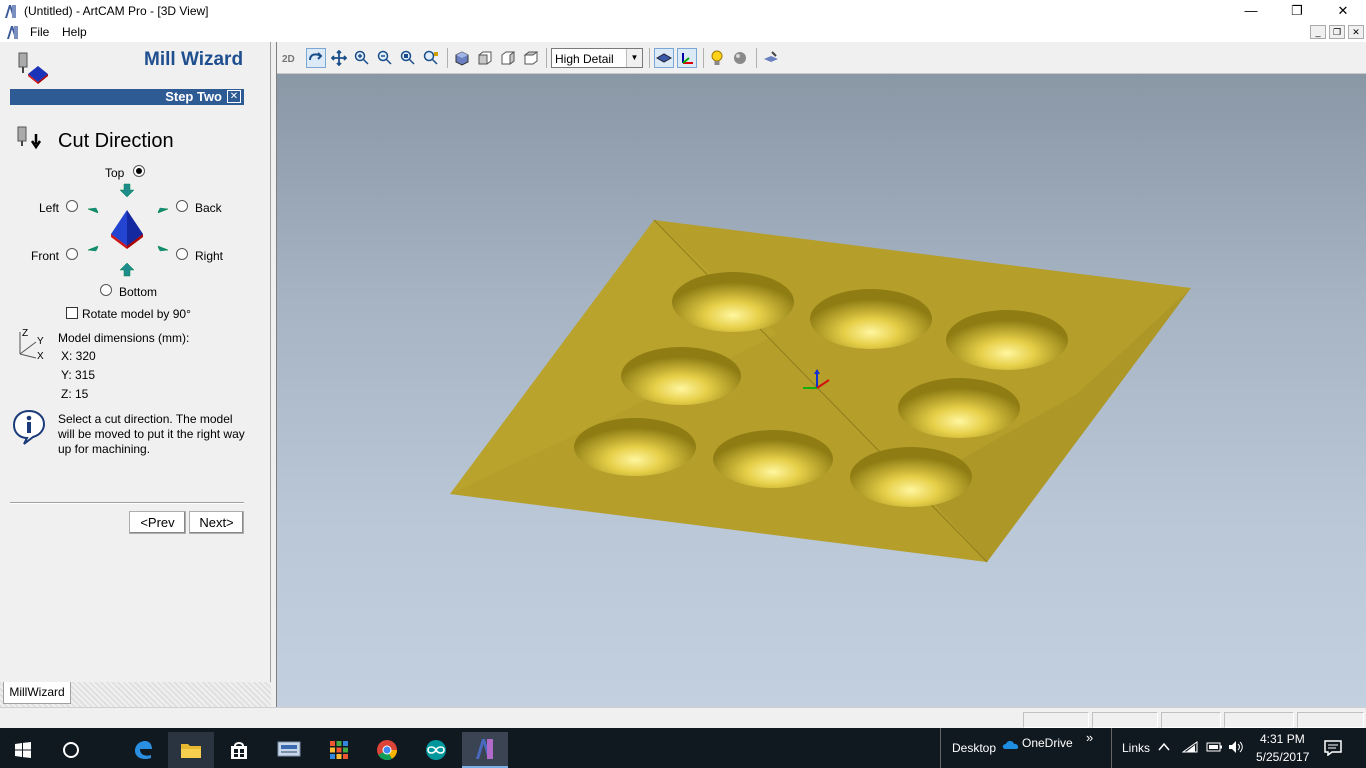 Image resolution: width=1366 pixels, height=768 pixels. What do you see at coordinates (664, 58) in the screenshot?
I see `shaded-icon` at bounding box center [664, 58].